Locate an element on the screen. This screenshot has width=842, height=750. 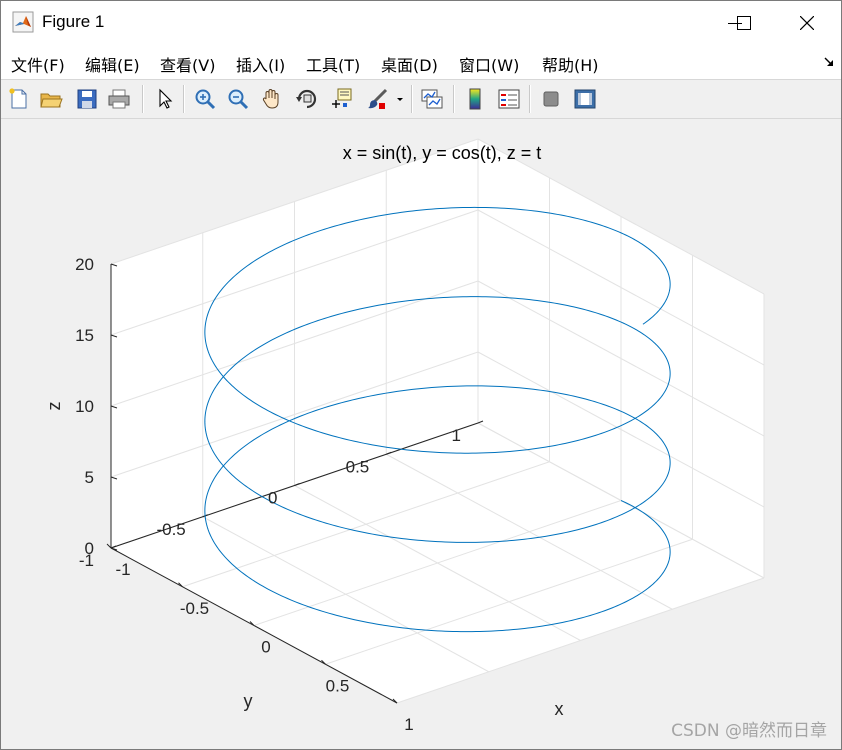
legend-button is located at coordinates (509, 99).